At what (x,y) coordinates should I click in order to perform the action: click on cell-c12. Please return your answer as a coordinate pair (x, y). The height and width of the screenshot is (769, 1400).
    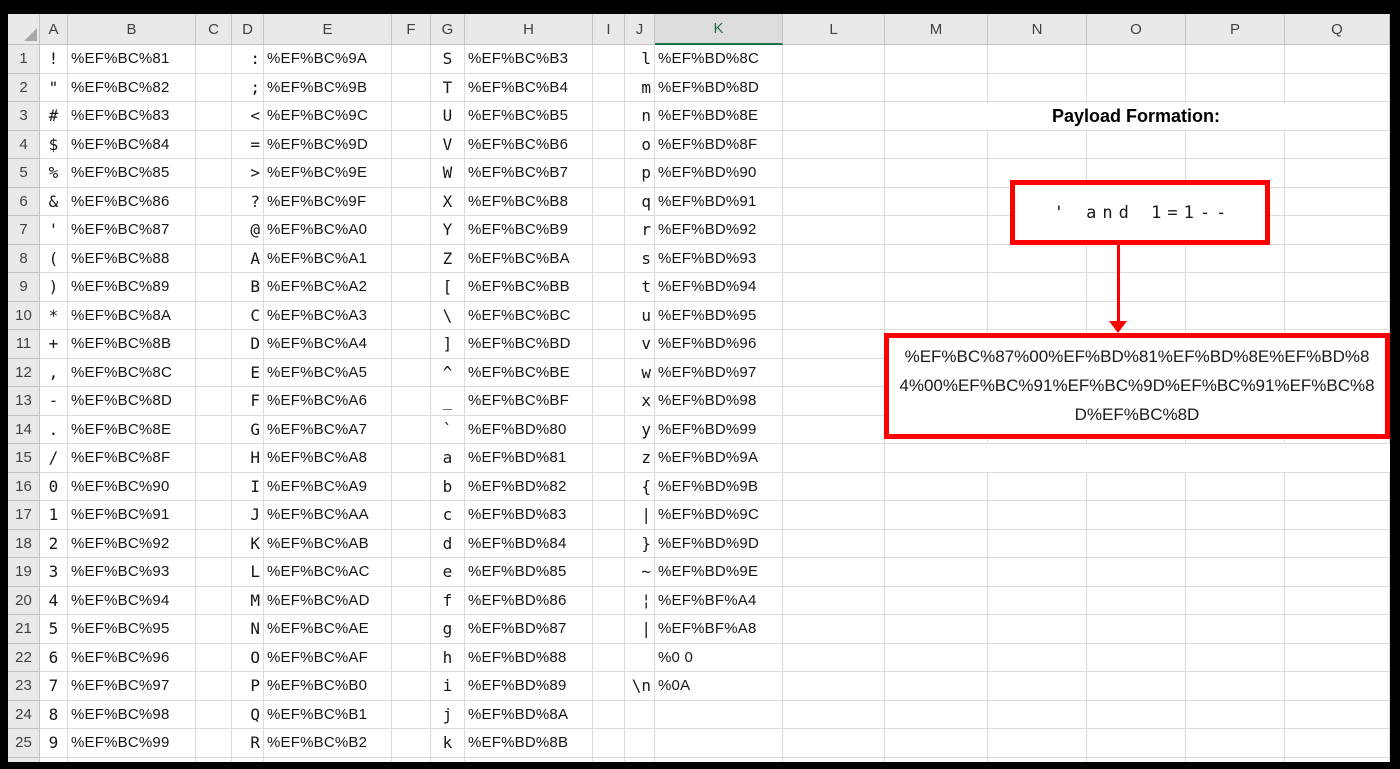
    Looking at the image, I should click on (214, 372).